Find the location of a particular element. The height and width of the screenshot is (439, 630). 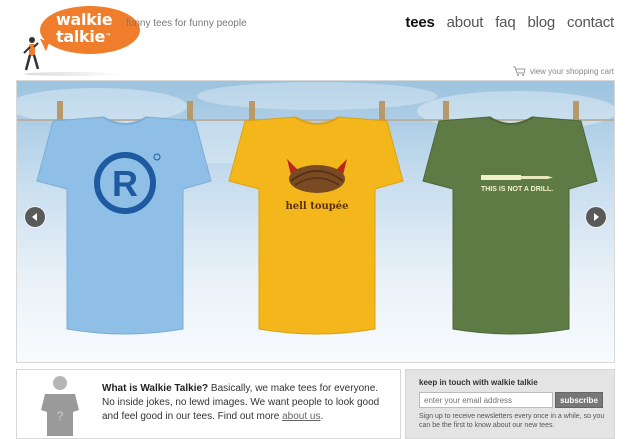

logo-text: walkie talkie™ is located at coordinates (84, 28).